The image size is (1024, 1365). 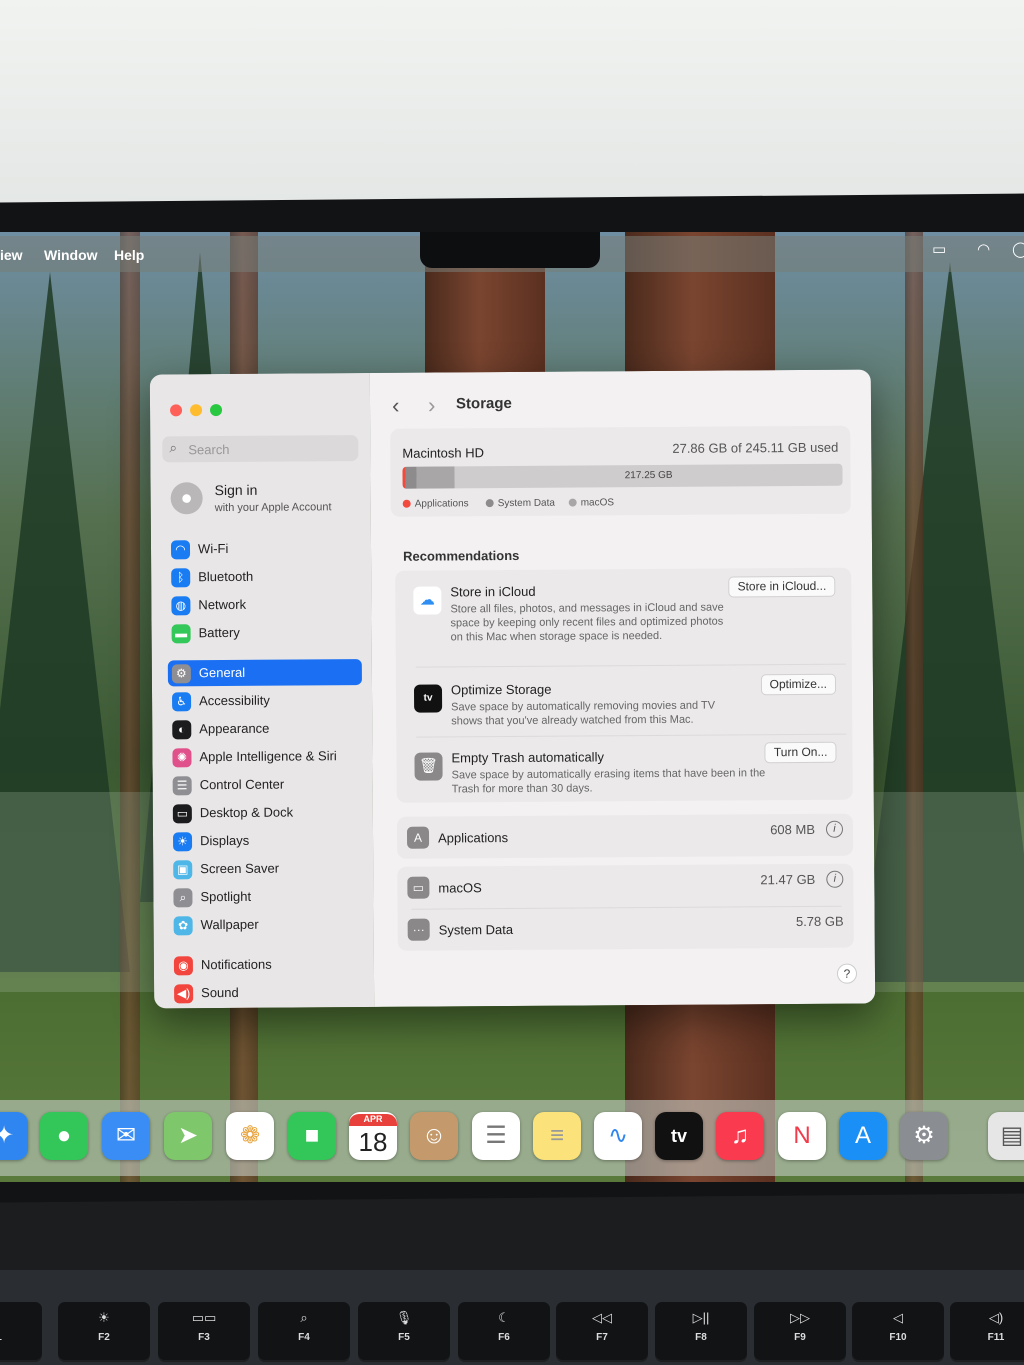 I want to click on key-f1: ☼F1, so click(x=21, y=1332).